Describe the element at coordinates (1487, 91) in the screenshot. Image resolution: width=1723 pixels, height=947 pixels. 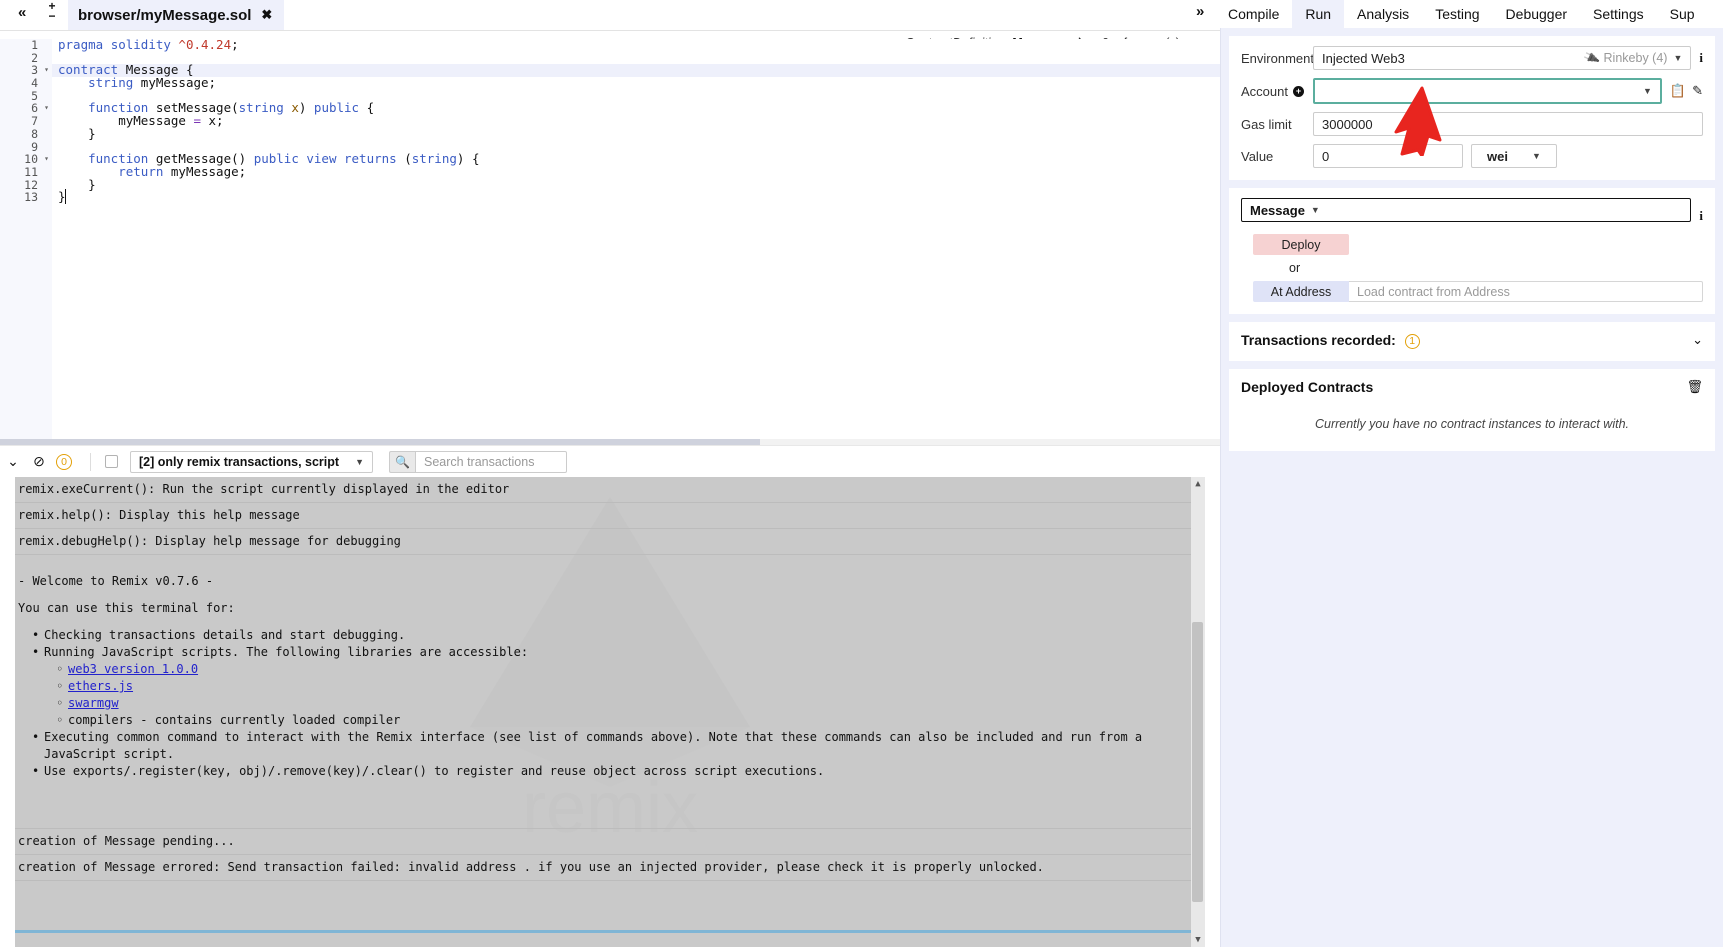
I see `account-select: ▼` at that location.